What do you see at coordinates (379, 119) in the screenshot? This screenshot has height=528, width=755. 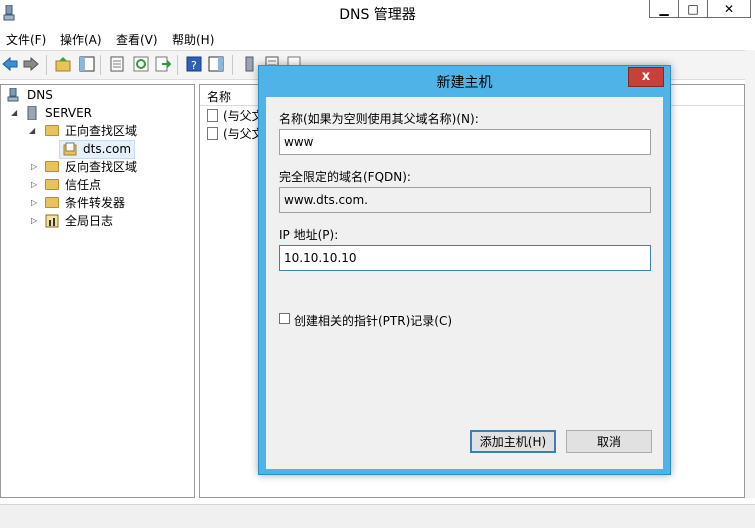 I see `name-label: 名称(如果为空则使用其父域名称)(N):` at bounding box center [379, 119].